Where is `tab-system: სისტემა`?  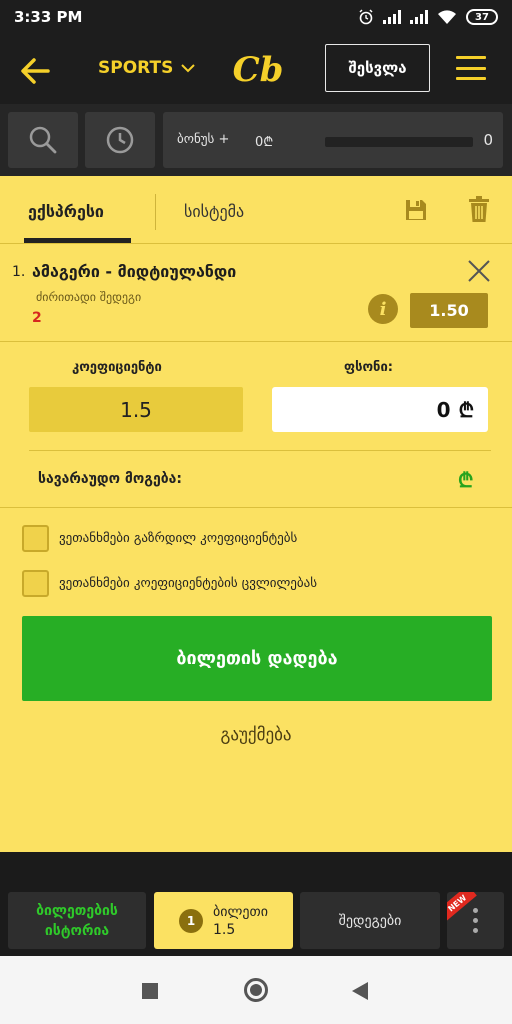
tab-system: სისტემა is located at coordinates (214, 211).